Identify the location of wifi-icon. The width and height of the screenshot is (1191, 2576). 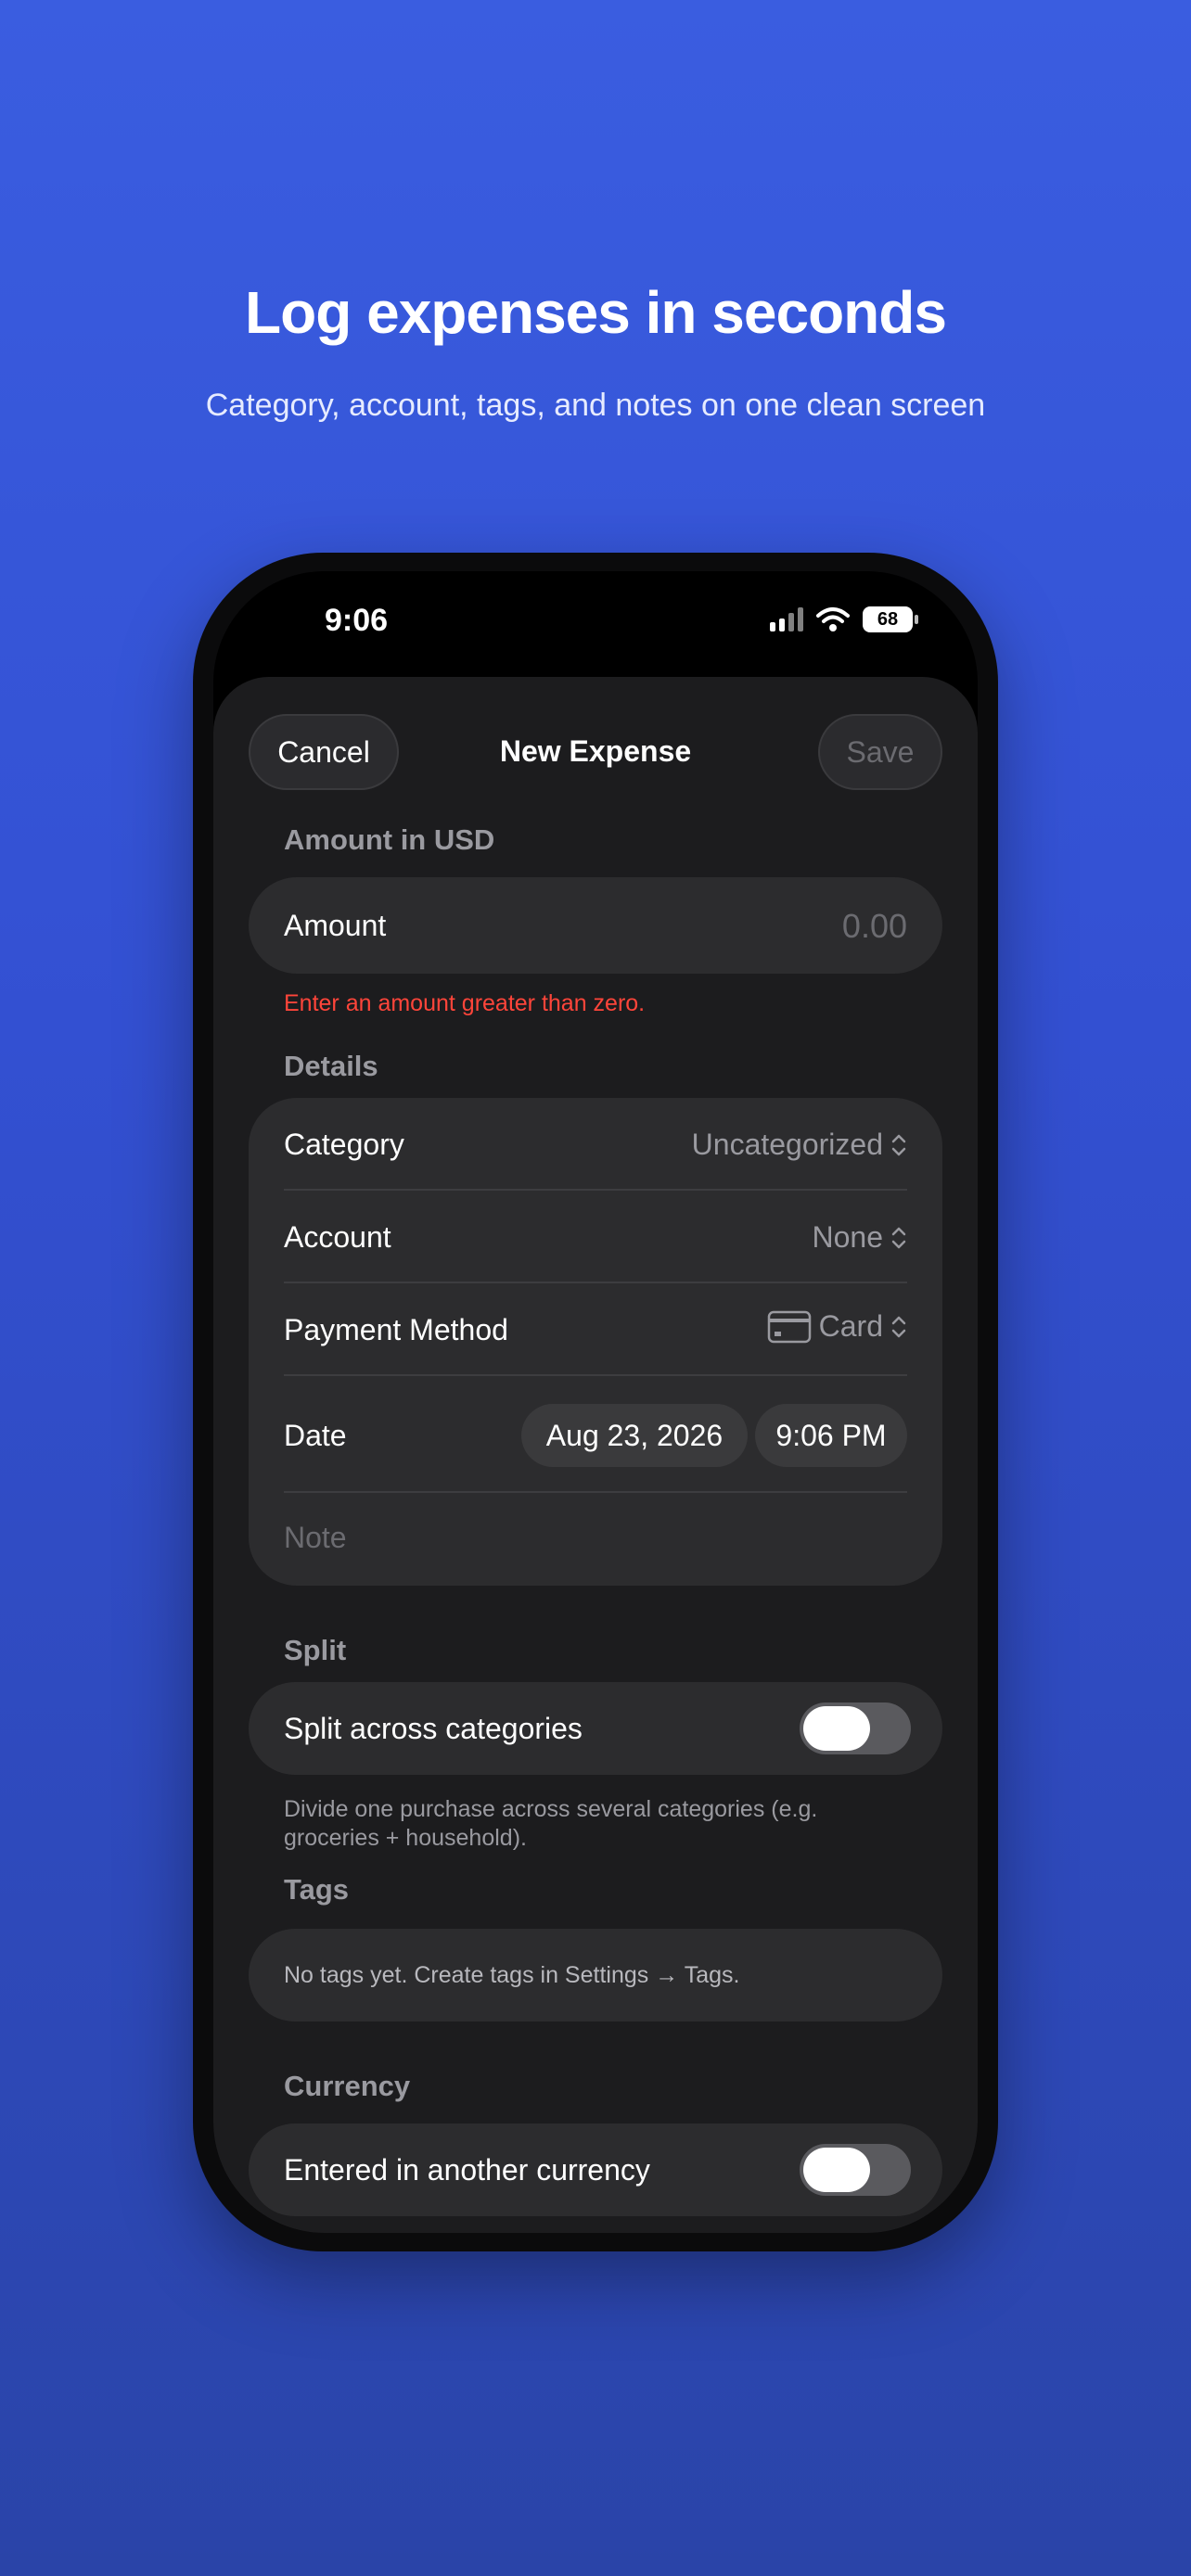
(833, 619).